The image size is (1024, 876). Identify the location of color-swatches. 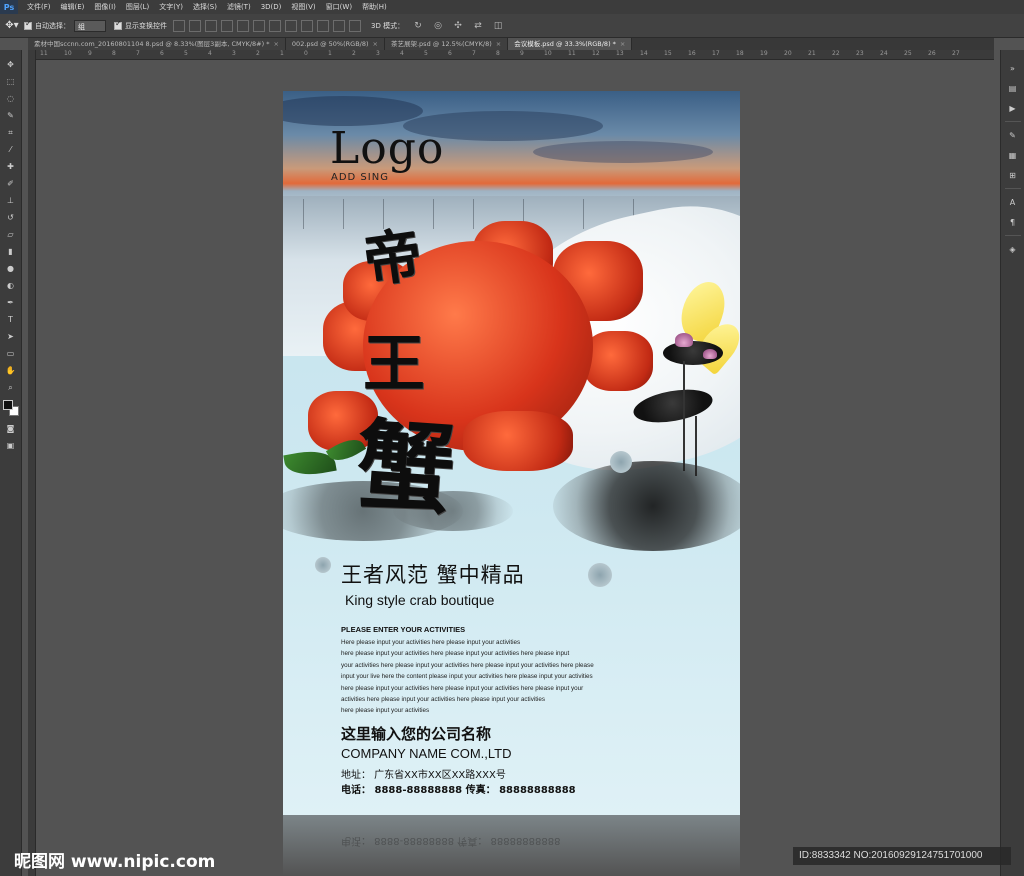
(10, 408).